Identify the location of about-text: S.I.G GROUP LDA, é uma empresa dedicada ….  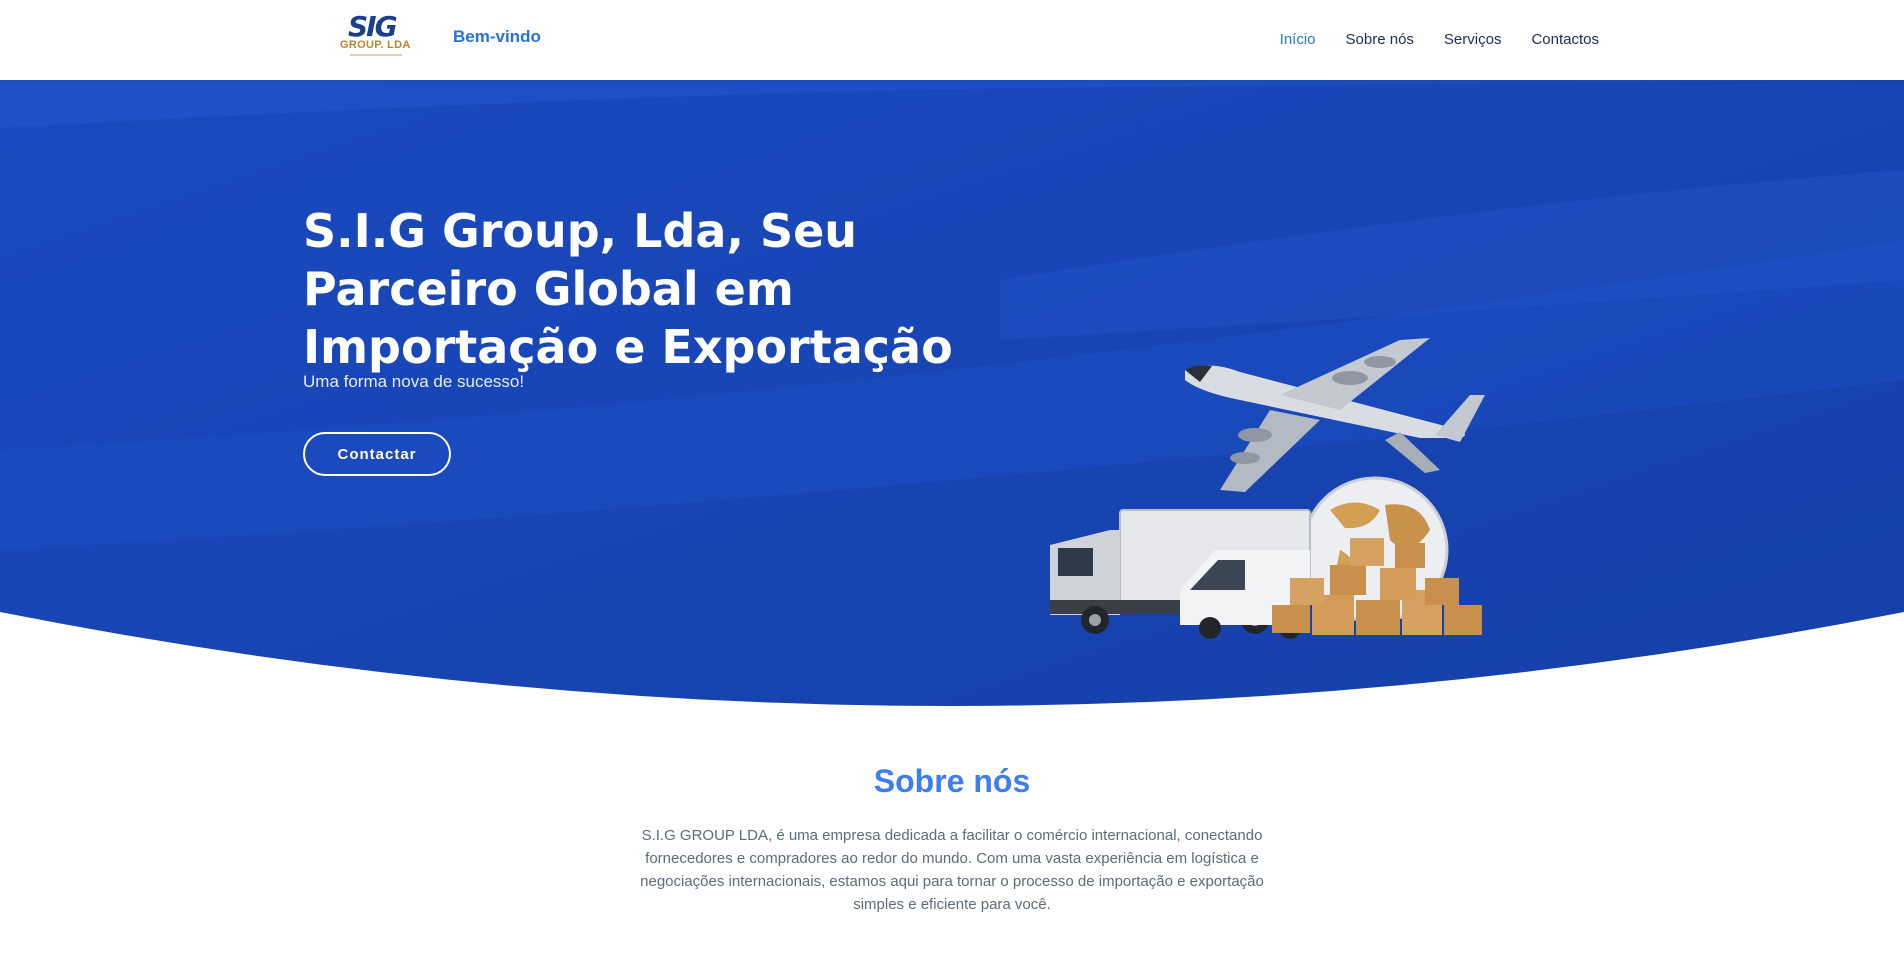
(952, 870).